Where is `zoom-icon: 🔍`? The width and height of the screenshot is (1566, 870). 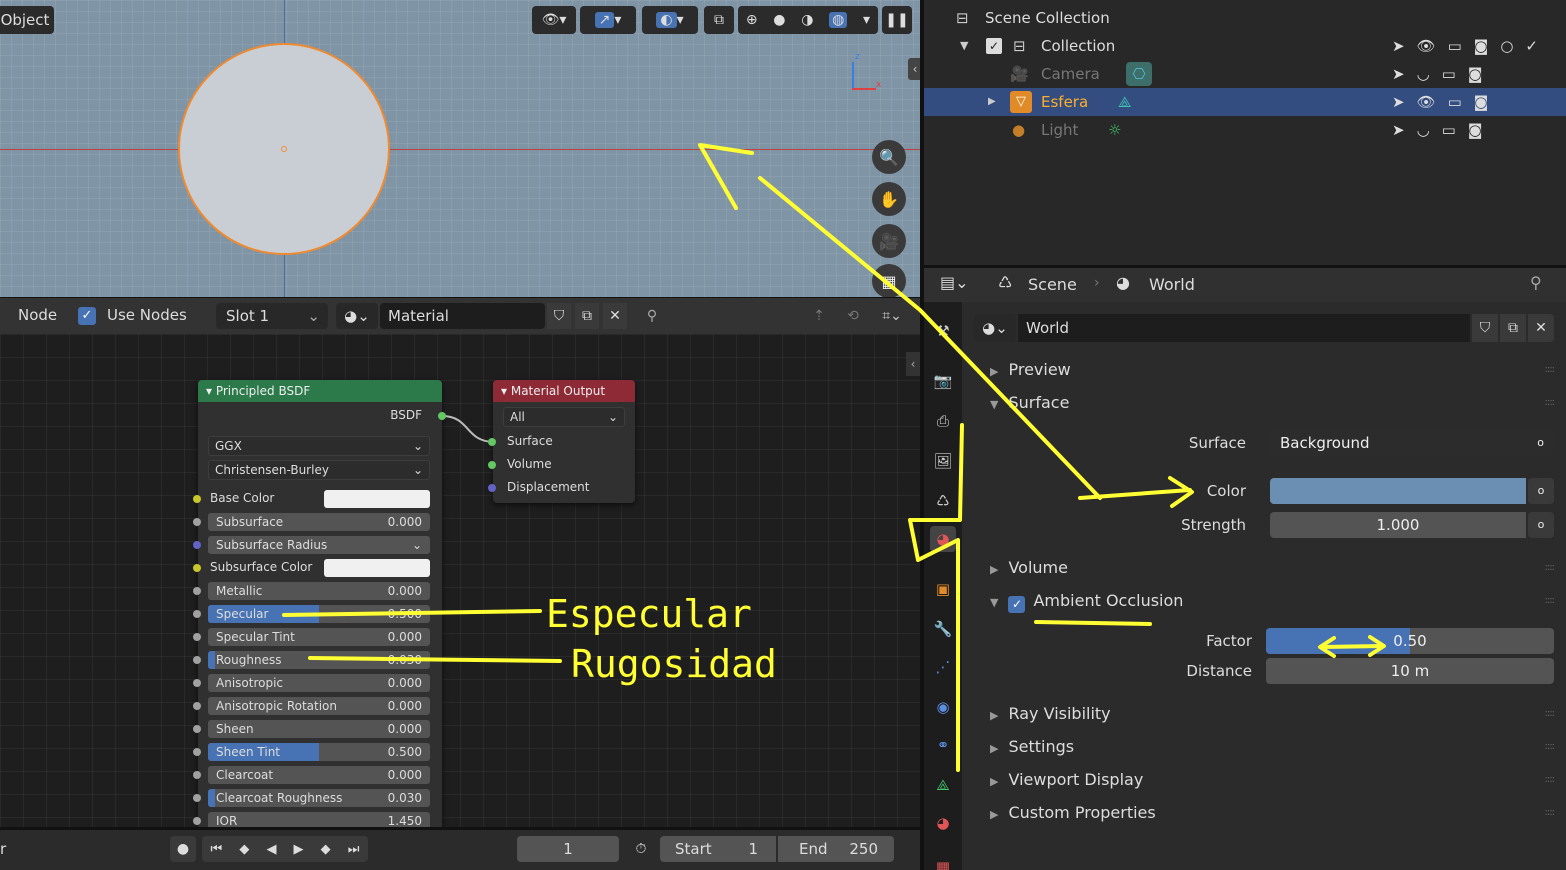
zoom-icon: 🔍 is located at coordinates (889, 157).